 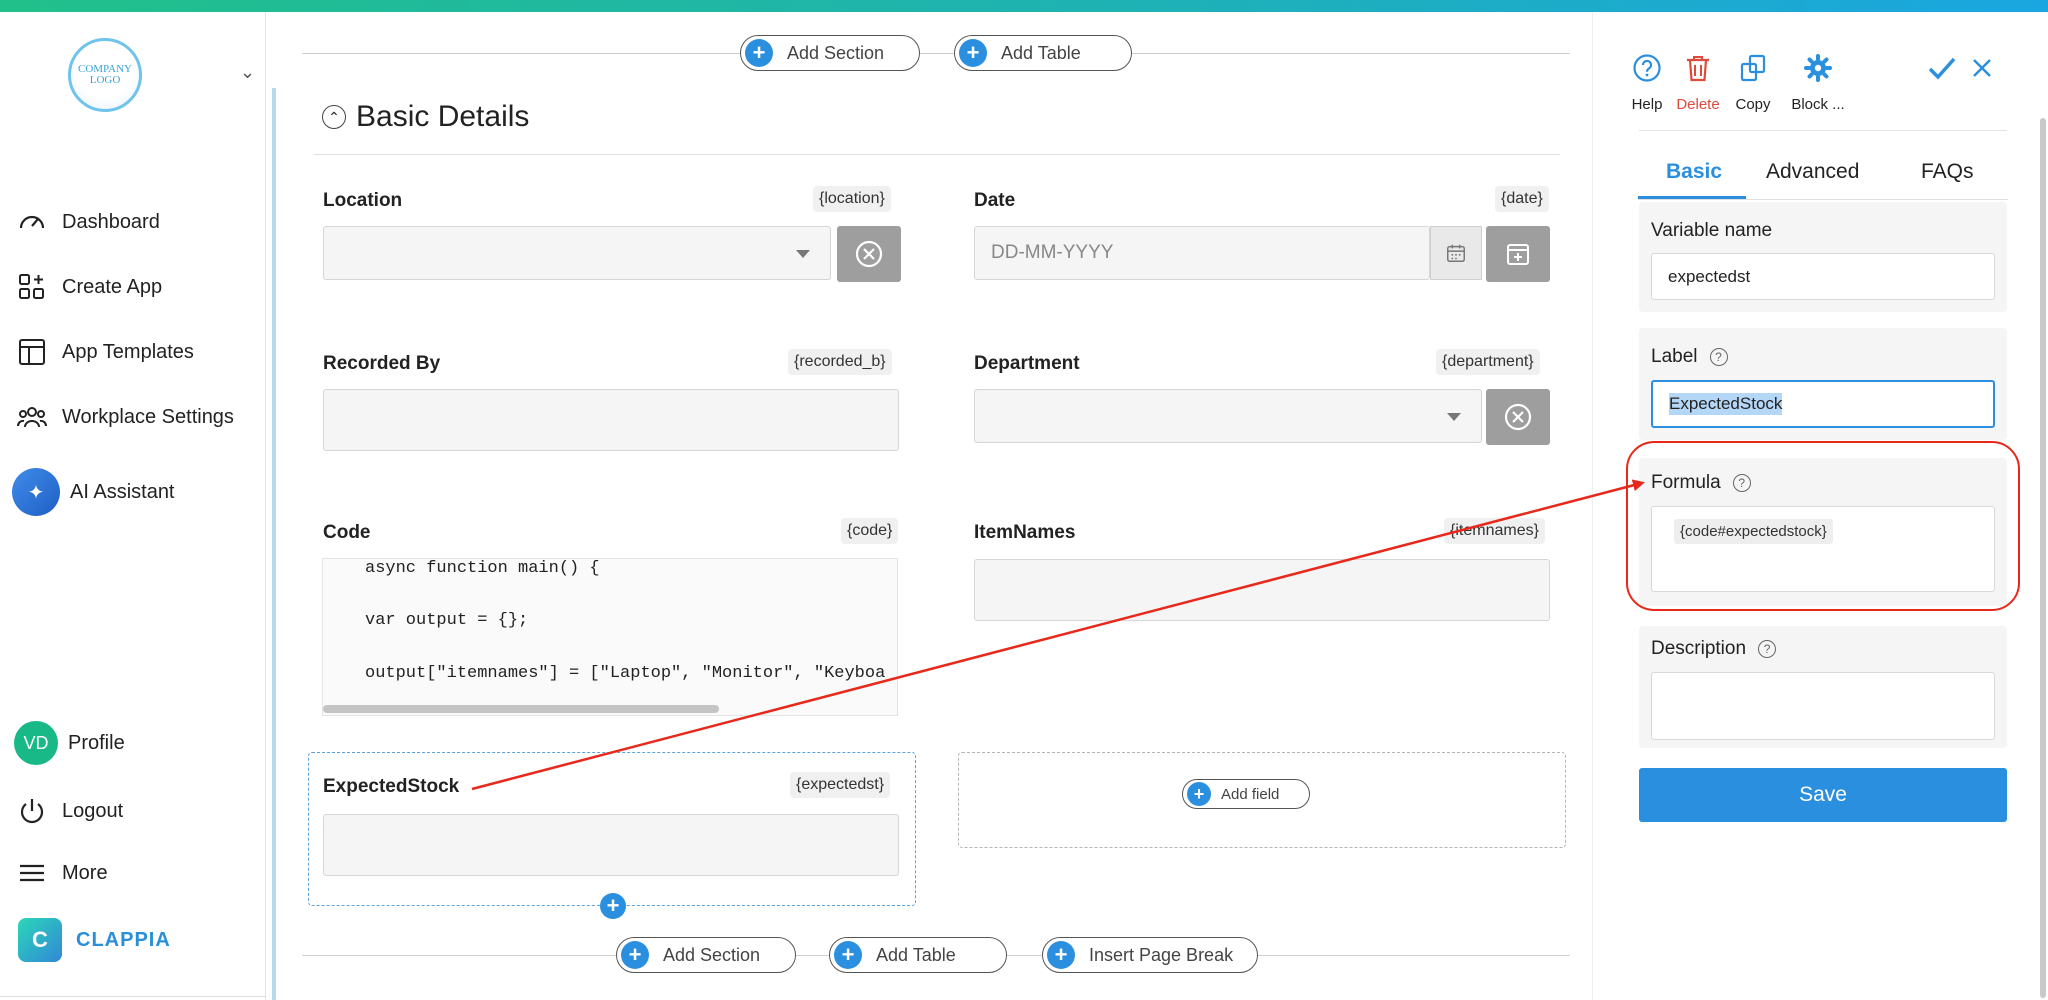 I want to click on brand-name: CLAPPIA, so click(x=123, y=939).